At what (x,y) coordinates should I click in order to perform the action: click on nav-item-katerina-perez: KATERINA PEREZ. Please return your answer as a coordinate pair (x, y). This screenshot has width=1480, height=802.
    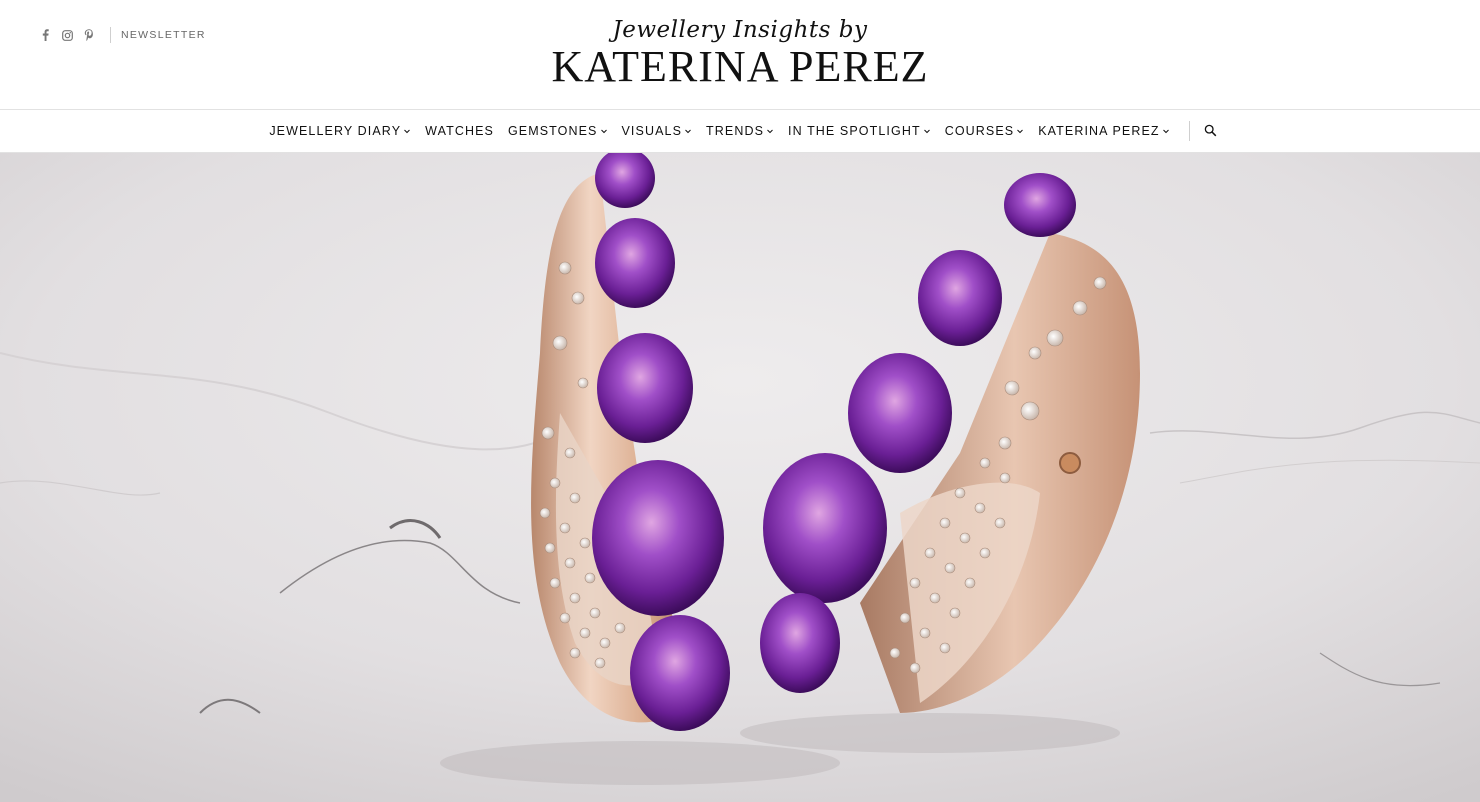
    Looking at the image, I should click on (1103, 131).